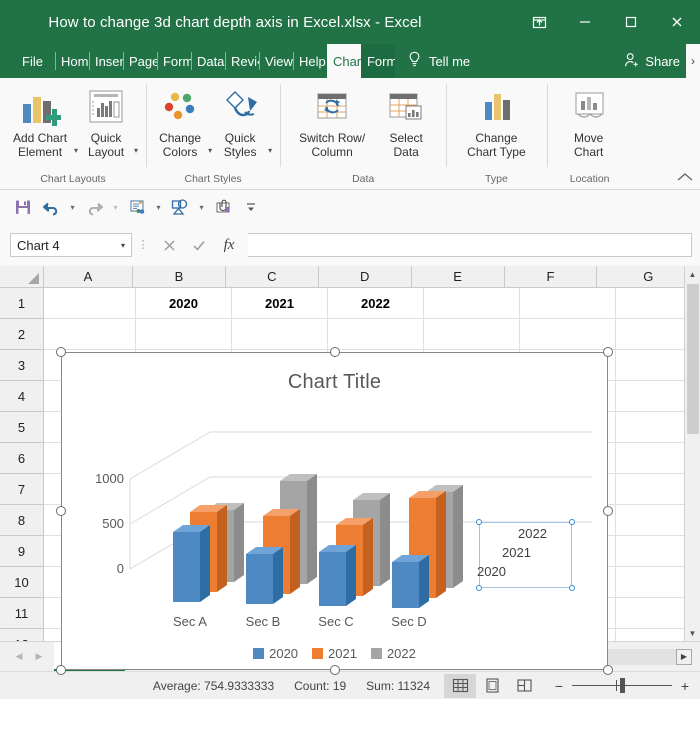 The height and width of the screenshot is (750, 700). I want to click on customize-qat-icon, so click(251, 207).